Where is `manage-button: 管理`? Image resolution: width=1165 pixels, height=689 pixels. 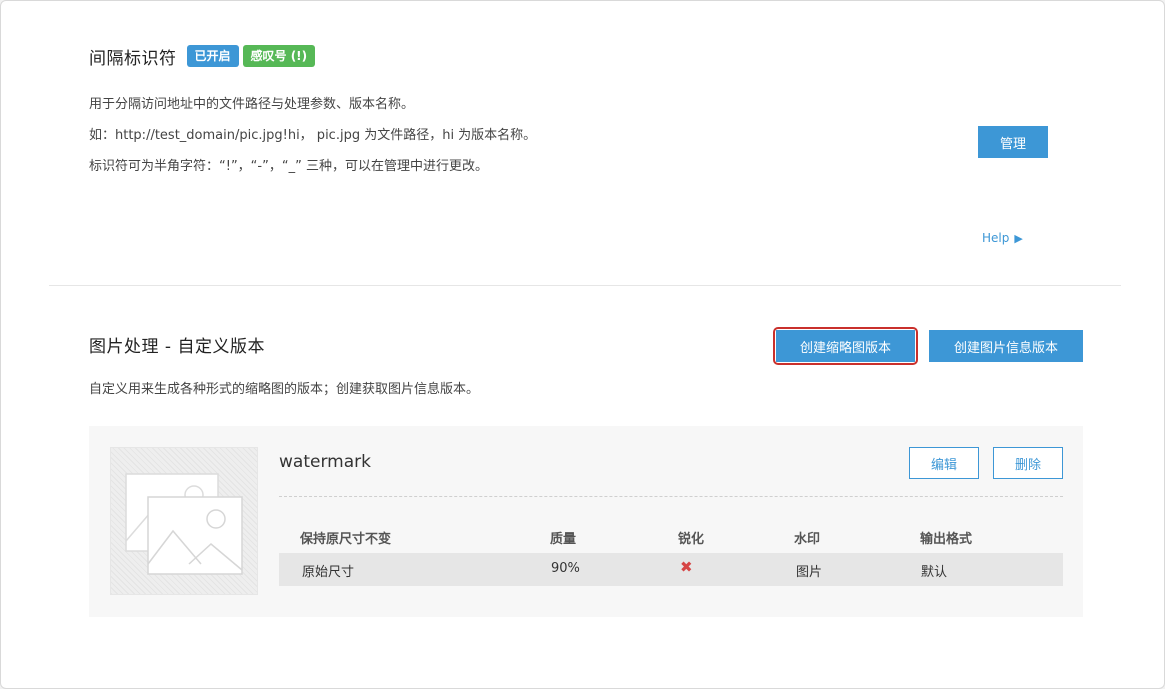
manage-button: 管理 is located at coordinates (1013, 142).